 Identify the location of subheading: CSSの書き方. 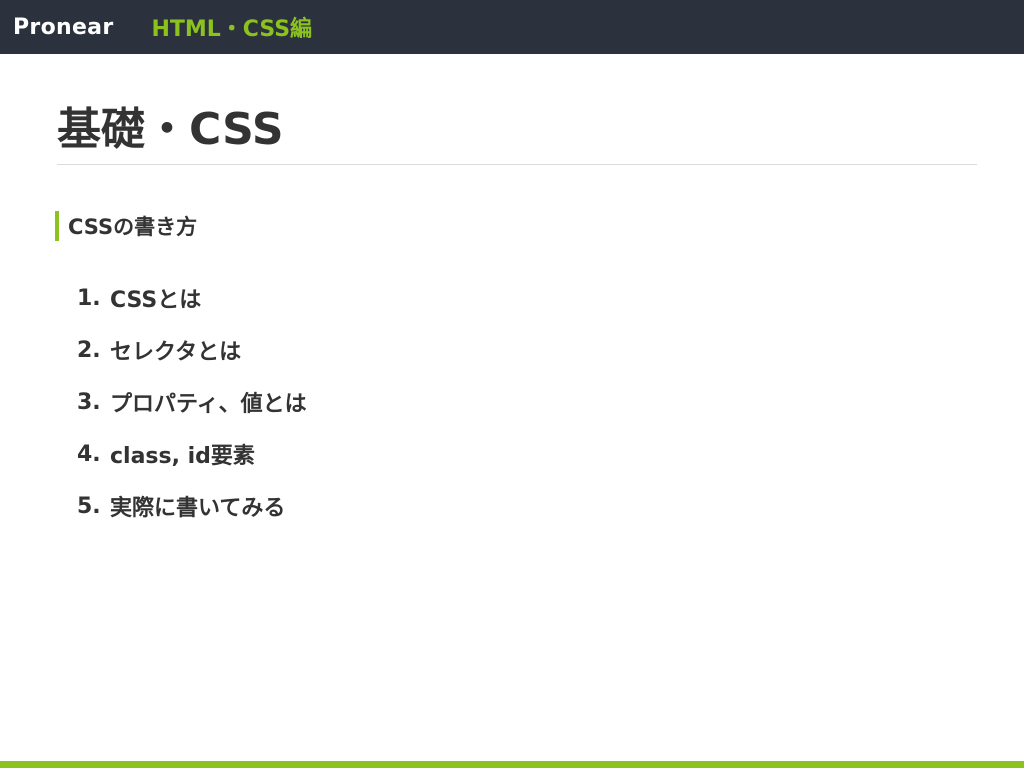
(126, 226).